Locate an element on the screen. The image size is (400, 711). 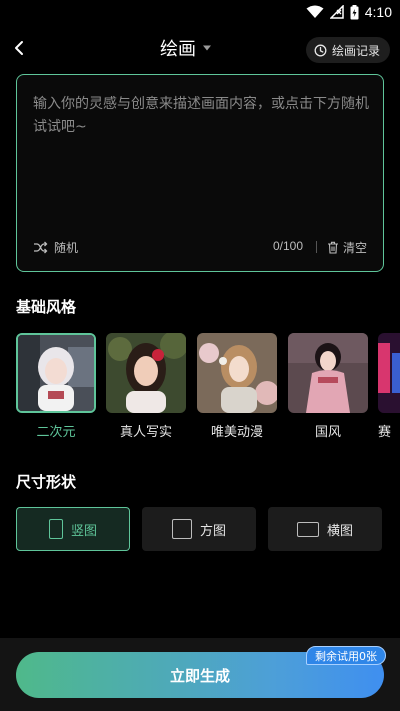
style-thumbnail-realistic is located at coordinates (146, 373).